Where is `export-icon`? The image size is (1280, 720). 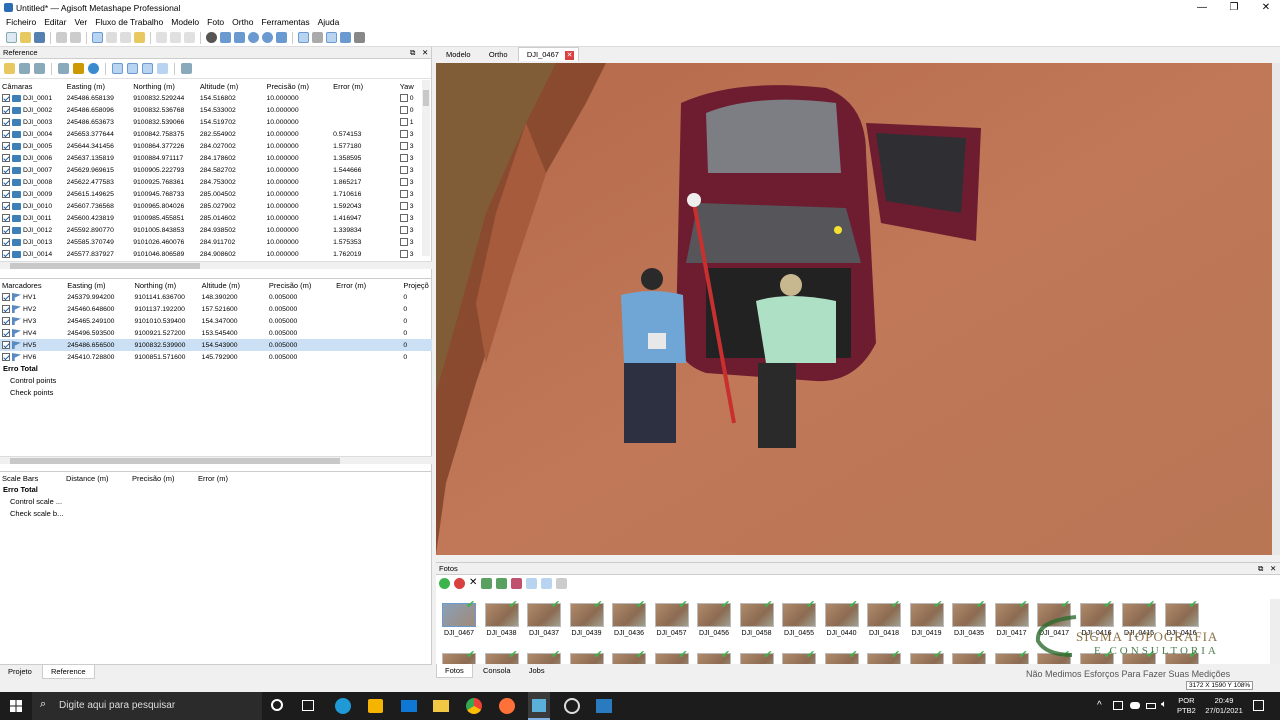 export-icon is located at coordinates (24, 68).